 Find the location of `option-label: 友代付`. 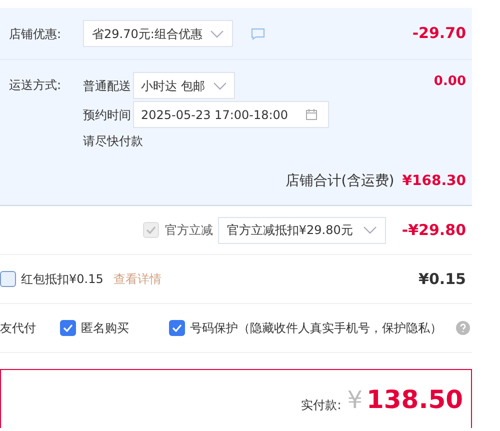

option-label: 友代付 is located at coordinates (18, 328).